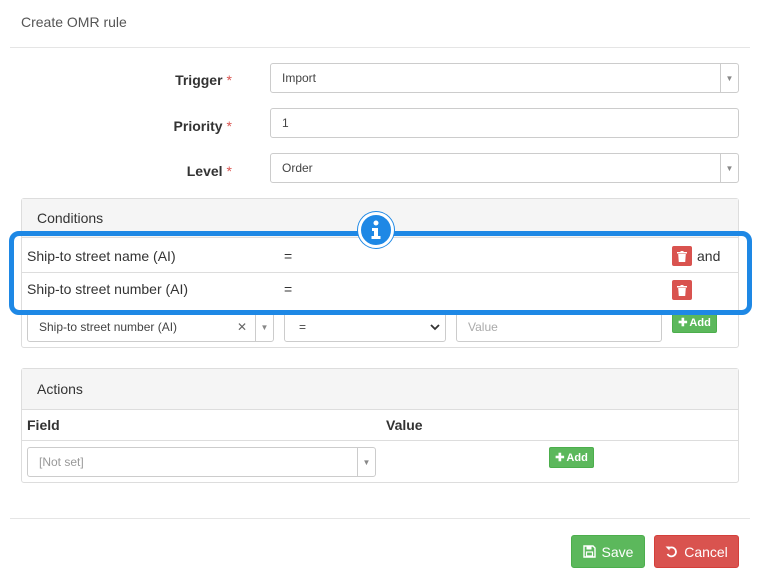  What do you see at coordinates (404, 425) in the screenshot?
I see `actions-column-value: Value` at bounding box center [404, 425].